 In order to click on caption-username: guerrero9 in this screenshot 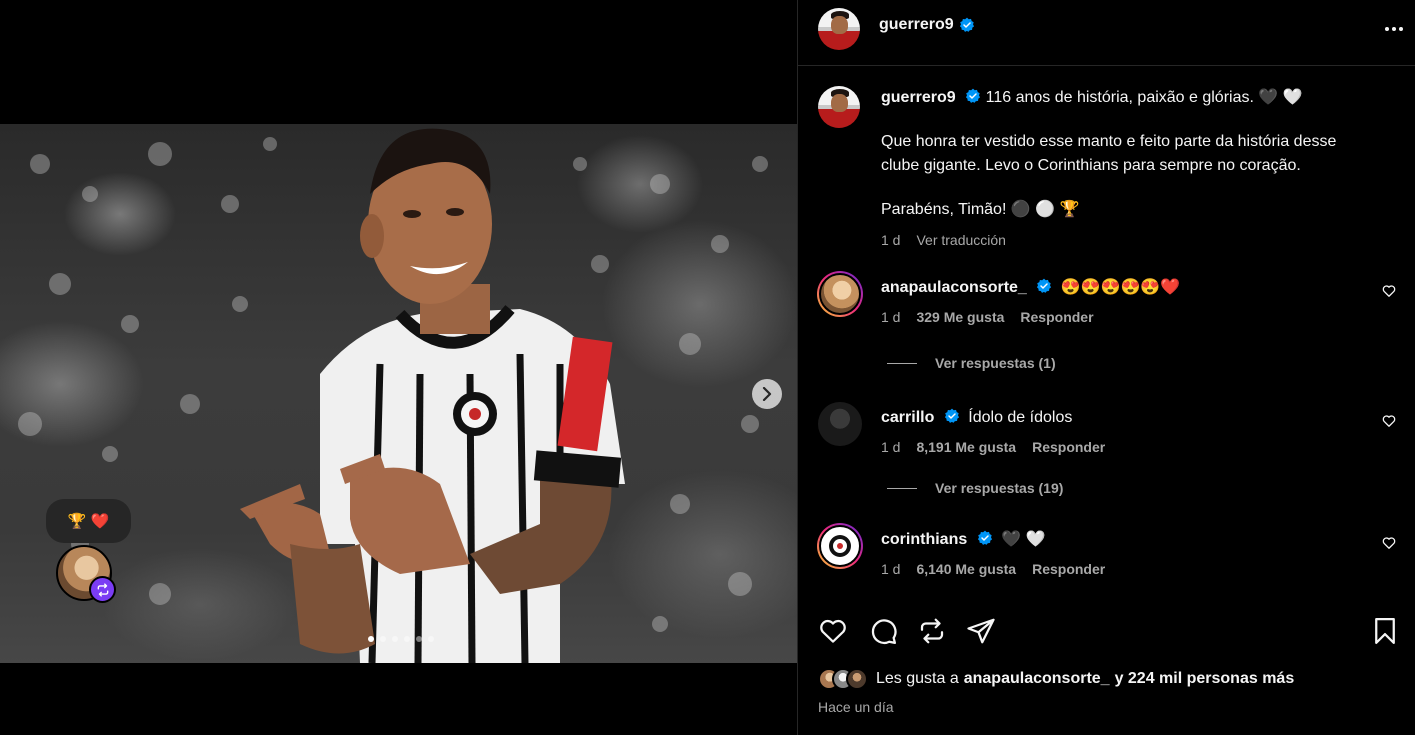, I will do `click(918, 97)`.